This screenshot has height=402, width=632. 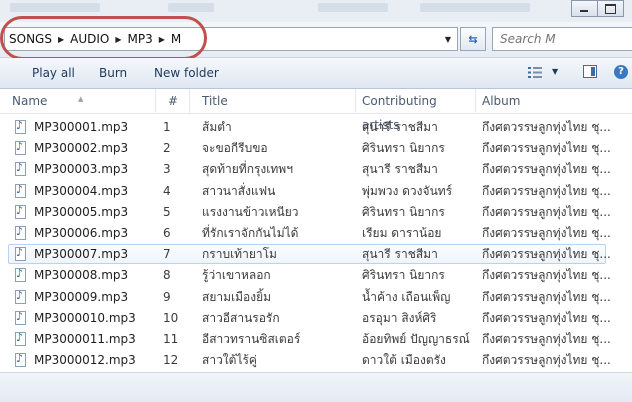 What do you see at coordinates (81, 99) in the screenshot?
I see `sort-ascending-icon: ▲` at bounding box center [81, 99].